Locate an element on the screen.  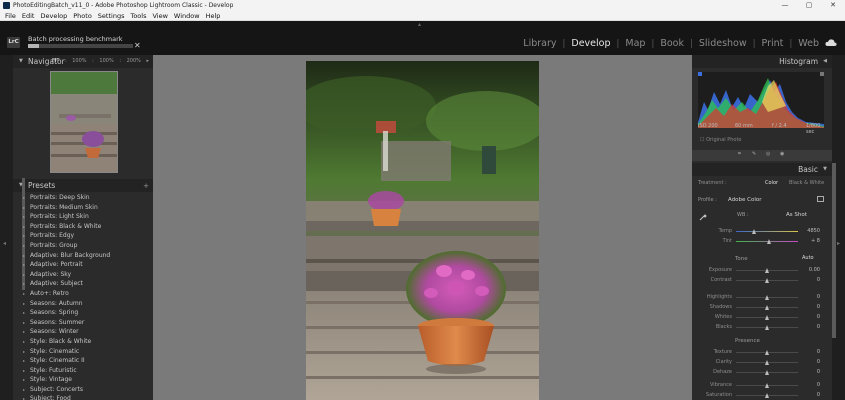
temp-slider: Temp 4850 is located at coordinates (762, 232).